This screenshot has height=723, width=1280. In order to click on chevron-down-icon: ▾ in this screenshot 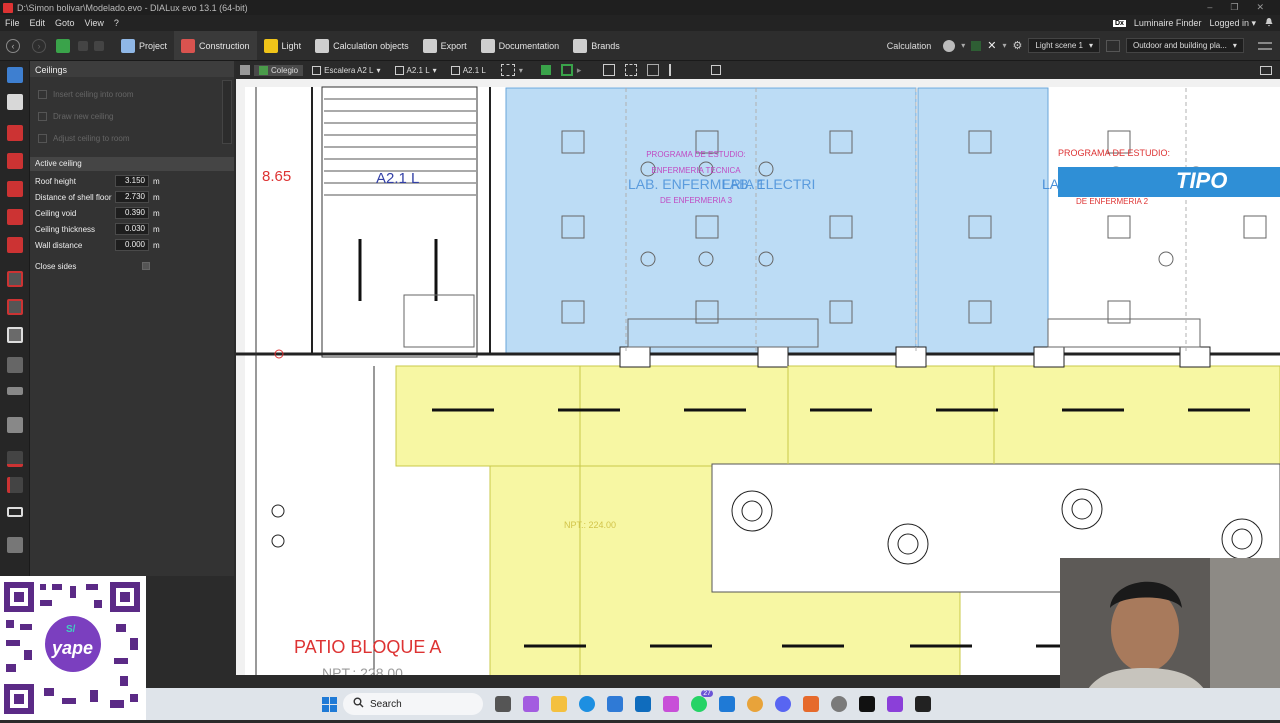, I will do `click(521, 70)`.